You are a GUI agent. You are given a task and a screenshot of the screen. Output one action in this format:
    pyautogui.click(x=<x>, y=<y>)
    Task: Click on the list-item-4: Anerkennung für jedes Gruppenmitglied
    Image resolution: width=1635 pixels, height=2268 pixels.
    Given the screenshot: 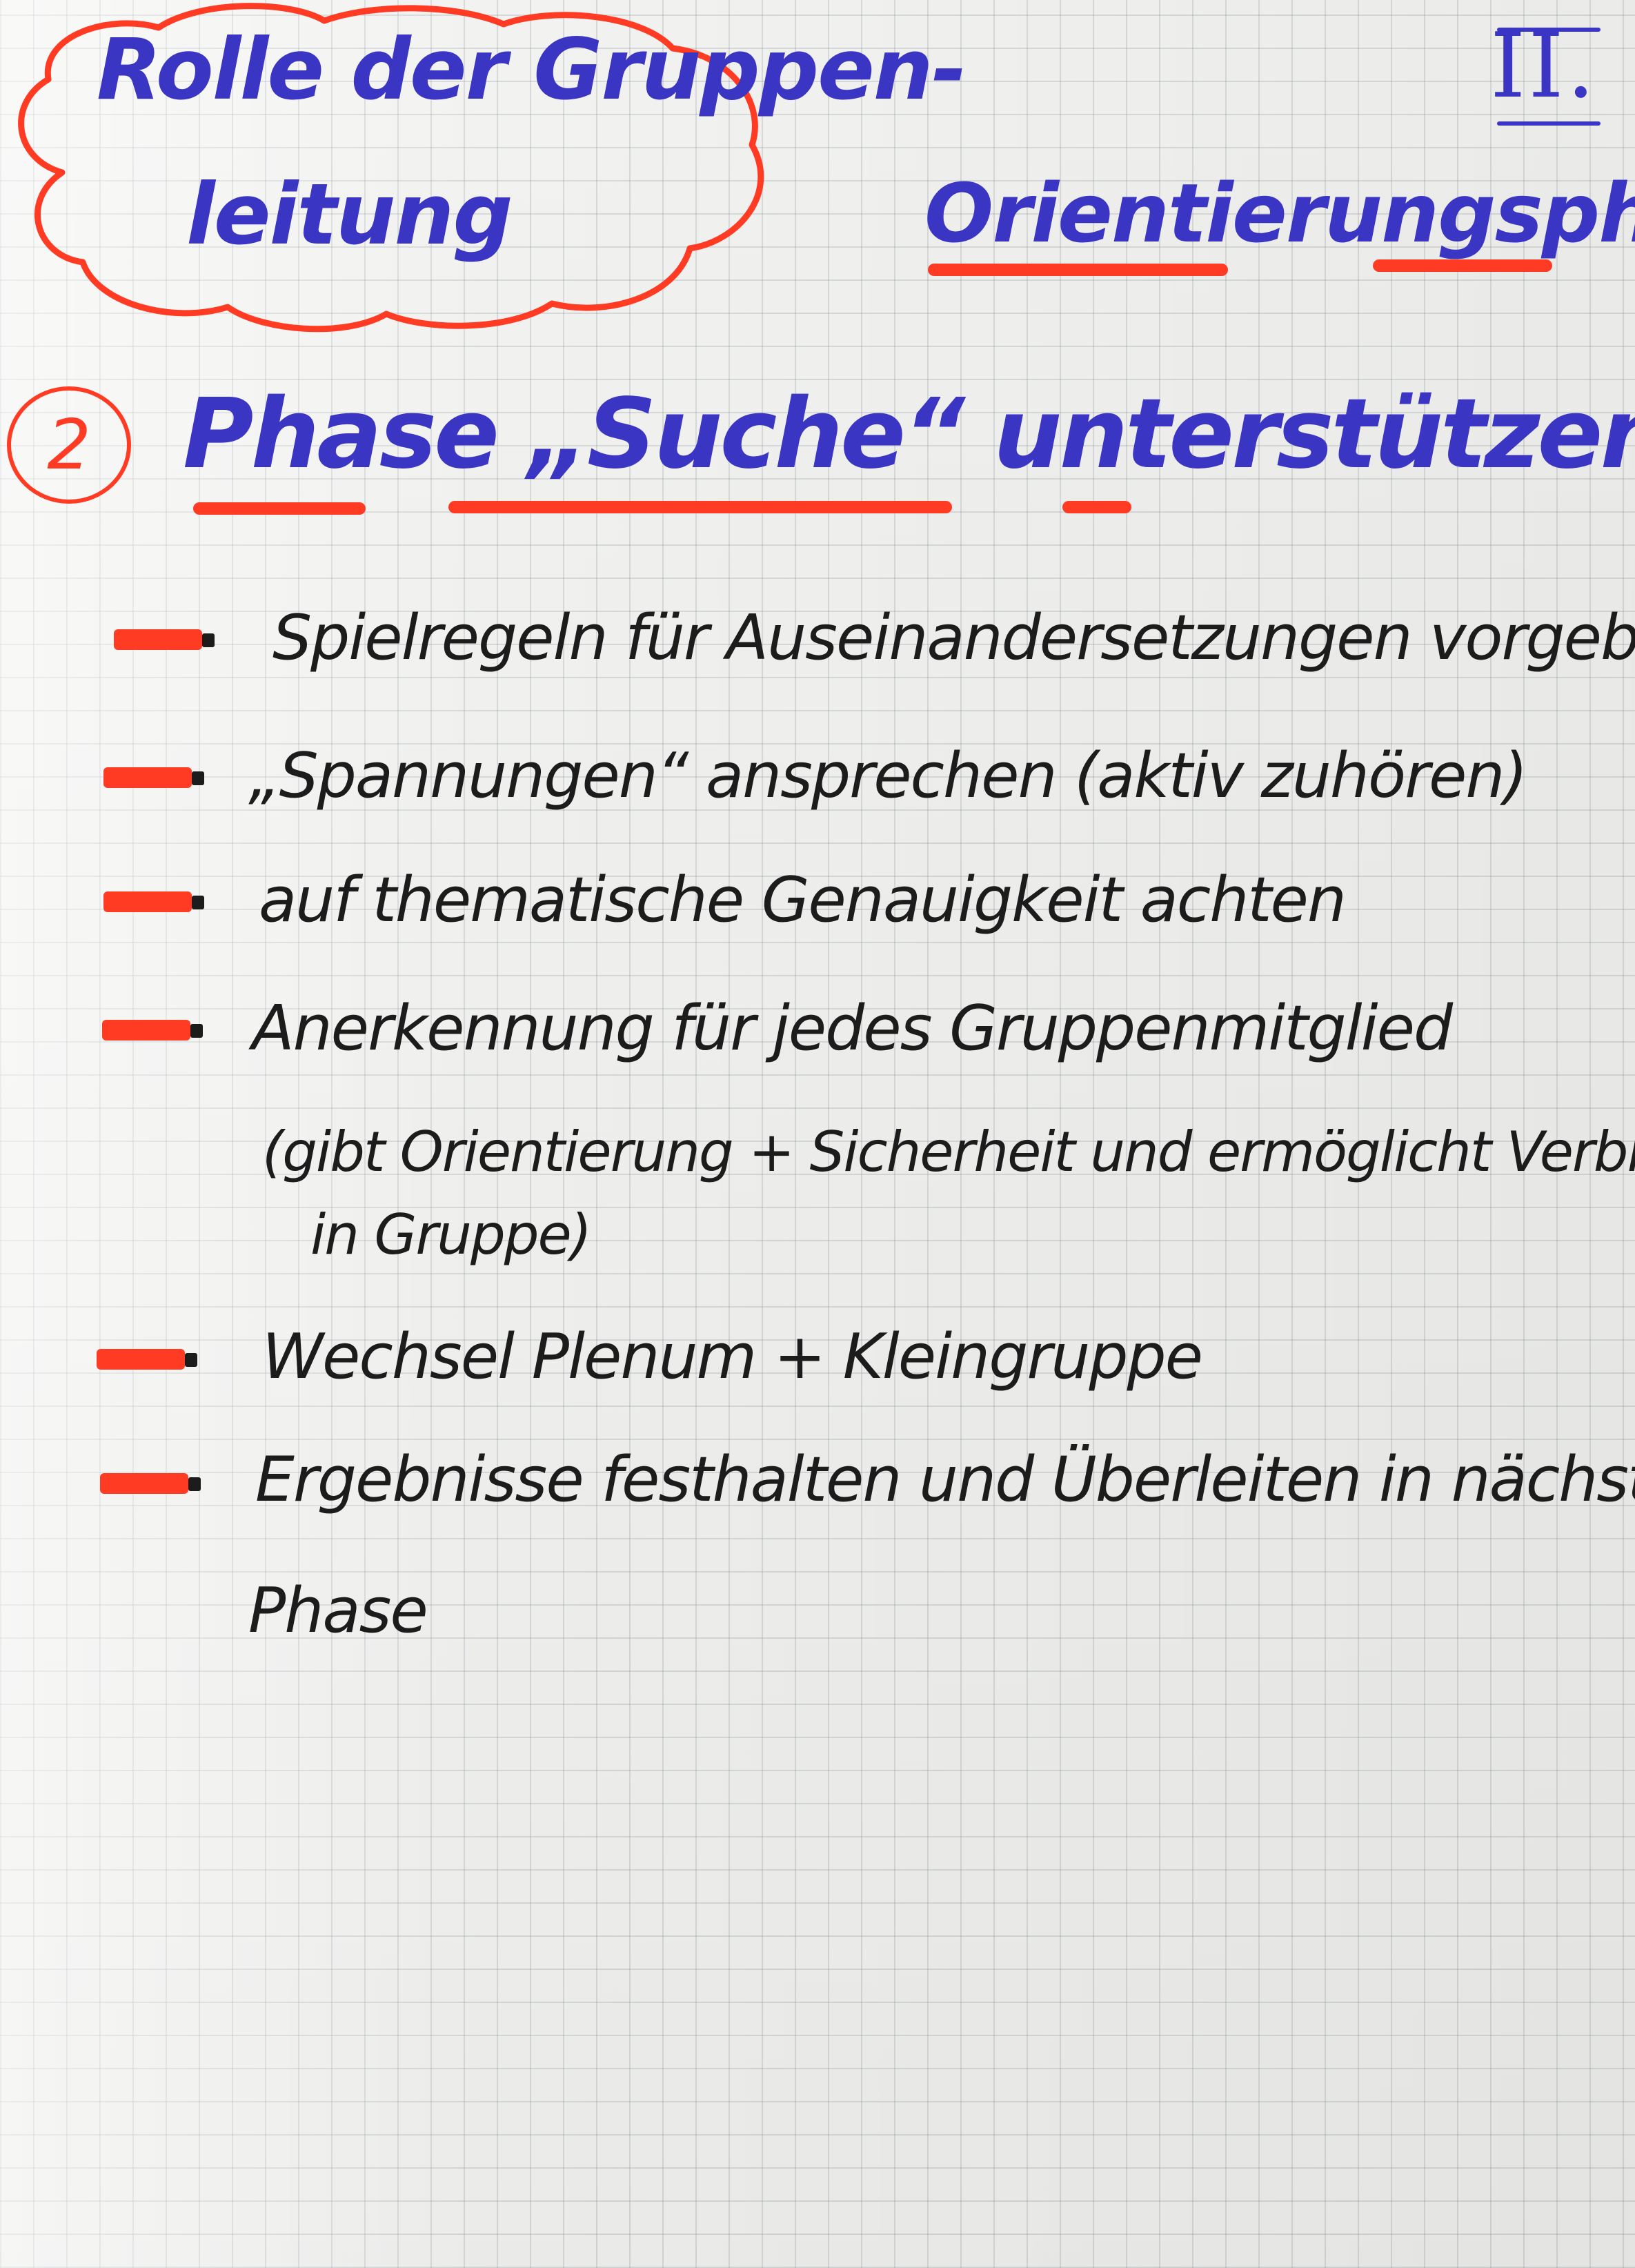 What is the action you would take?
    pyautogui.click(x=852, y=1028)
    